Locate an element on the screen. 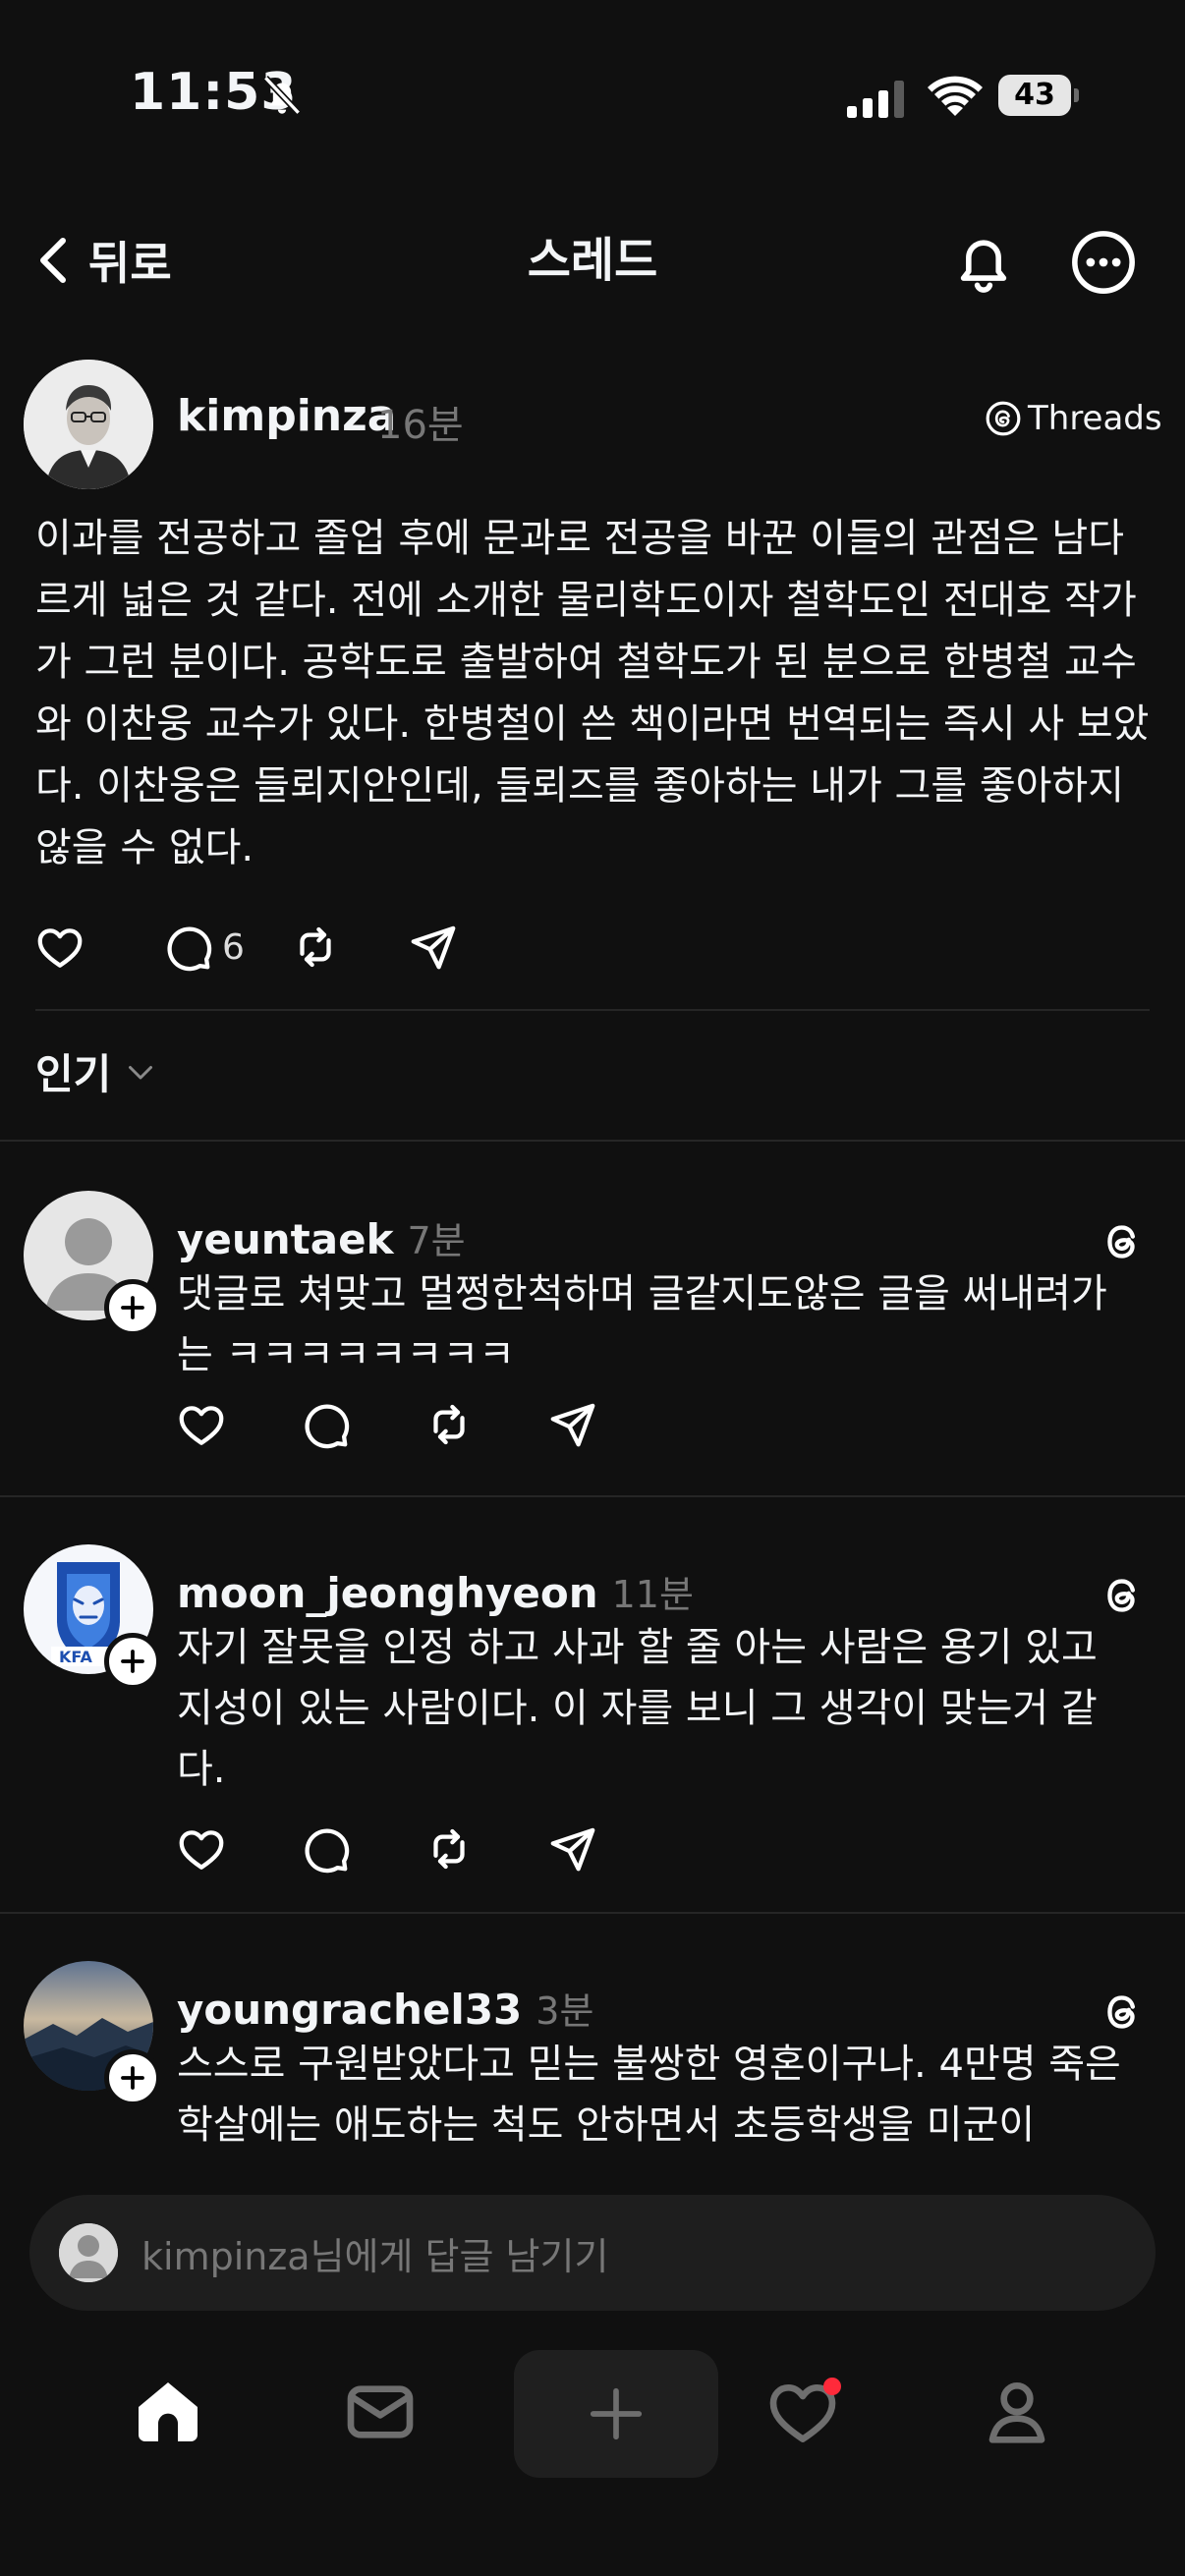  inbox-icon is located at coordinates (381, 2411).